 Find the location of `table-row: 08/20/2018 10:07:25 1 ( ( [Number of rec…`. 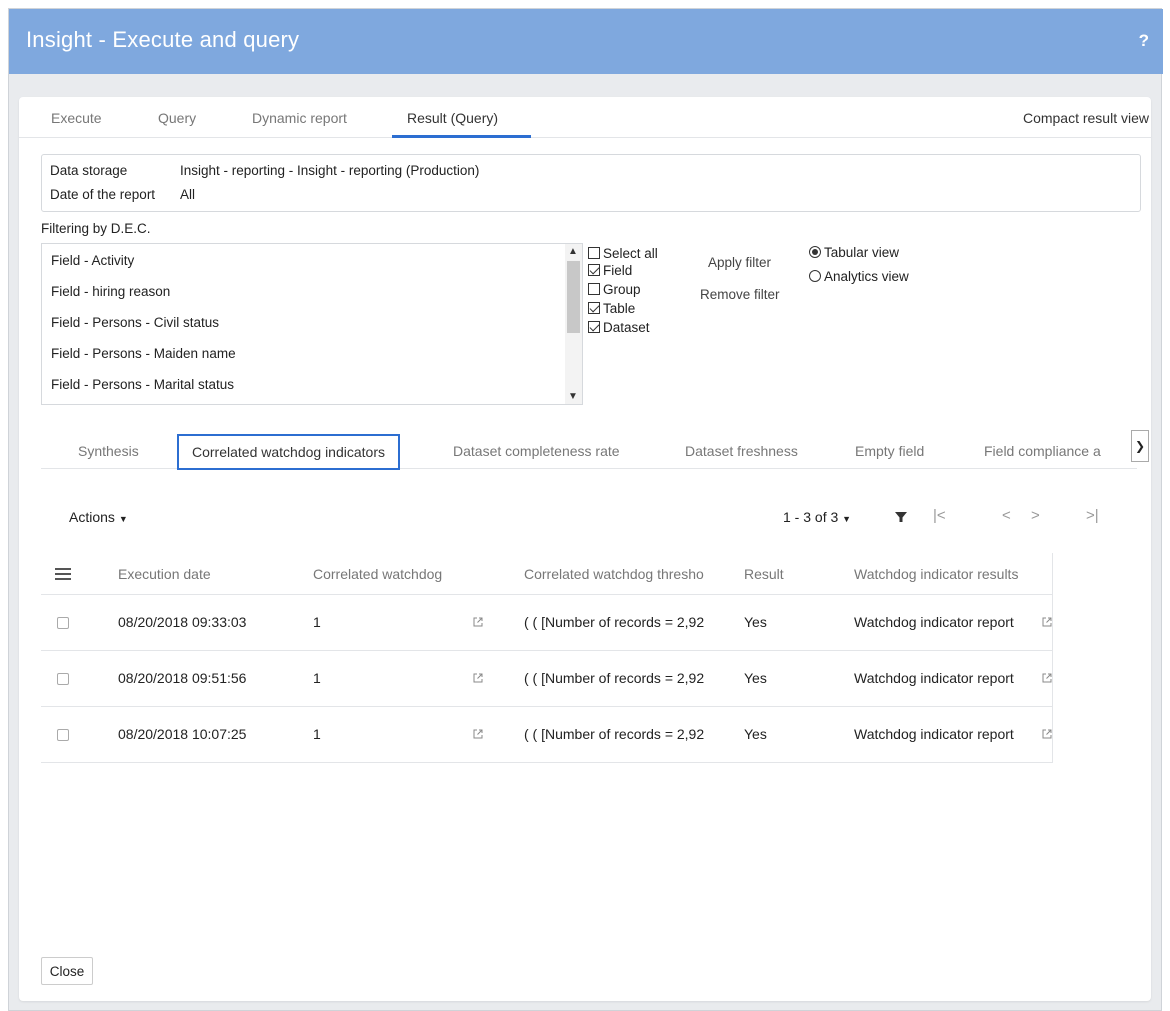

table-row: 08/20/2018 10:07:25 1 ( ( [Number of rec… is located at coordinates (547, 735).